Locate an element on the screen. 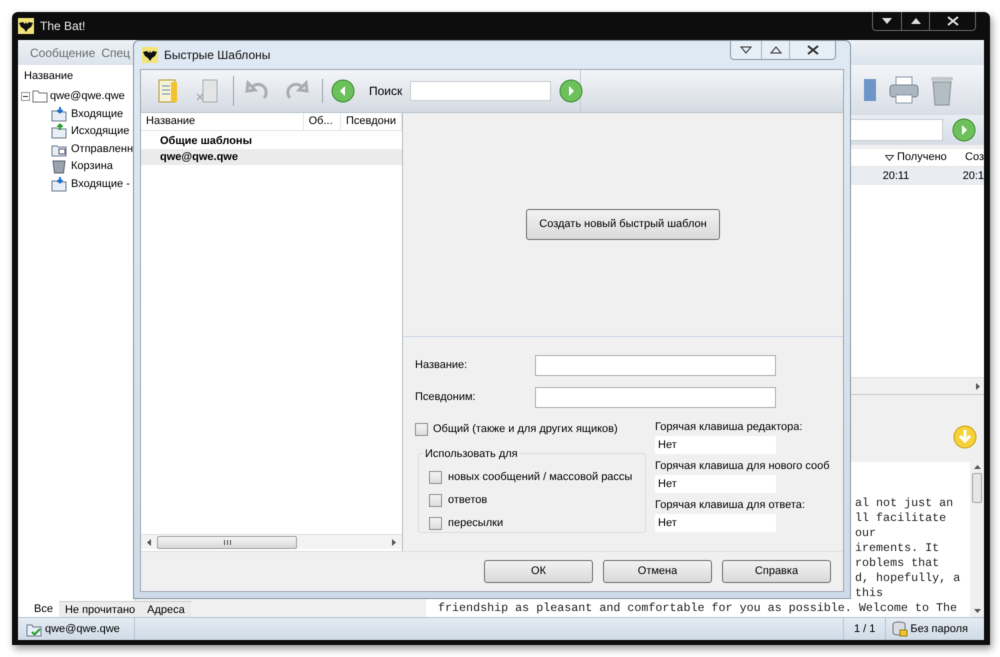  scroll-down-icon is located at coordinates (977, 611).